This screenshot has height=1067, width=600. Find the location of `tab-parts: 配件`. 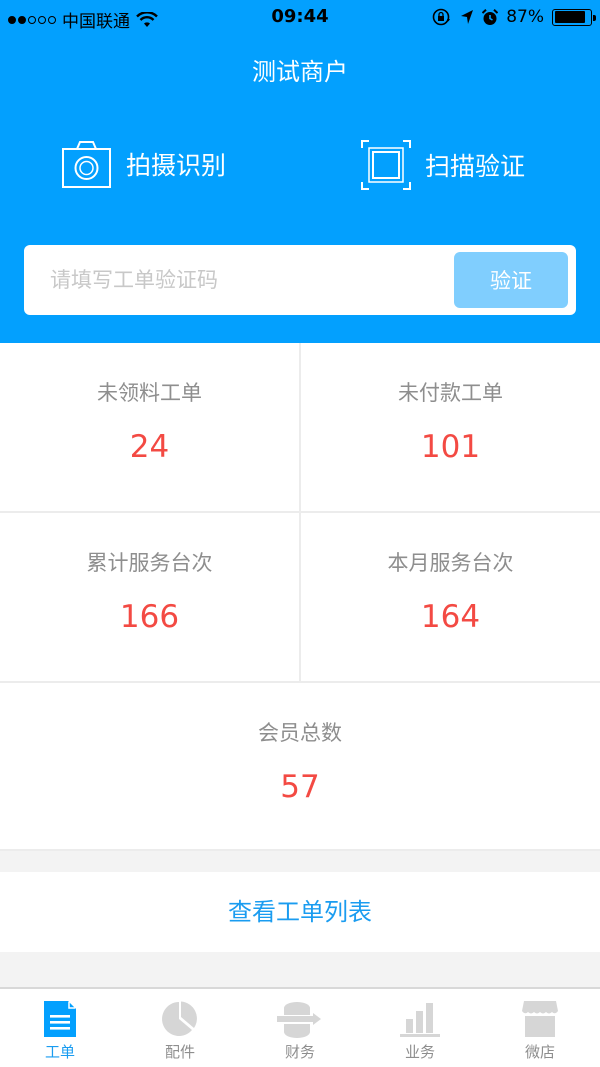

tab-parts: 配件 is located at coordinates (180, 1028).